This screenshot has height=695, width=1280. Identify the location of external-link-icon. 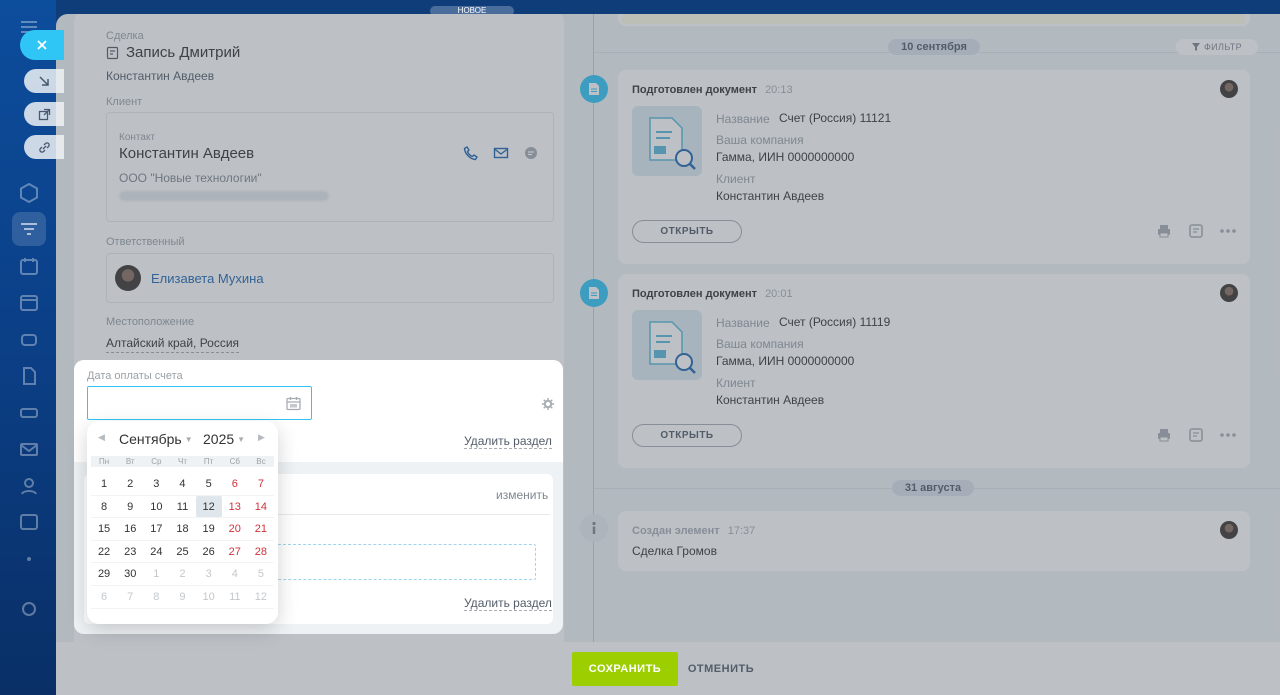
(44, 114).